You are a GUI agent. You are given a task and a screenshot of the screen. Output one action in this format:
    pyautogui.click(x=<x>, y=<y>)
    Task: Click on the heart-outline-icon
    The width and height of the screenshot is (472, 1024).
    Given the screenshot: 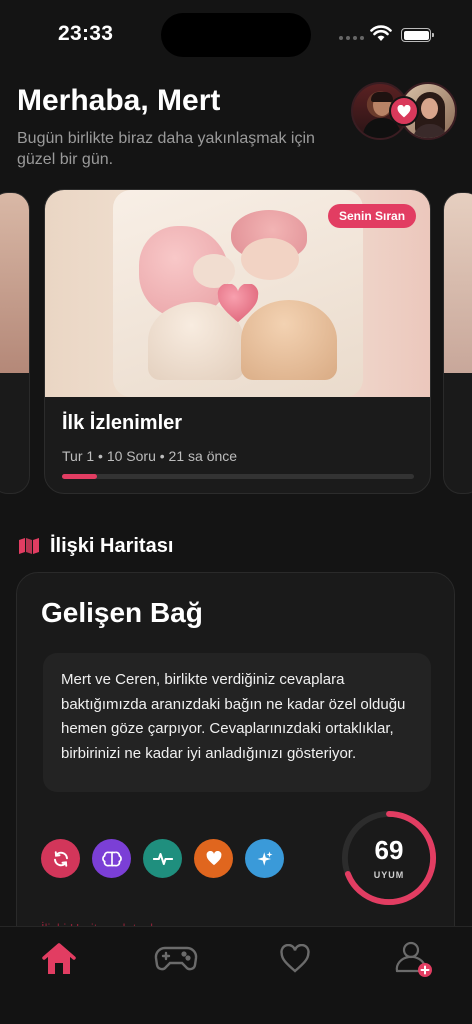 What is the action you would take?
    pyautogui.click(x=295, y=958)
    